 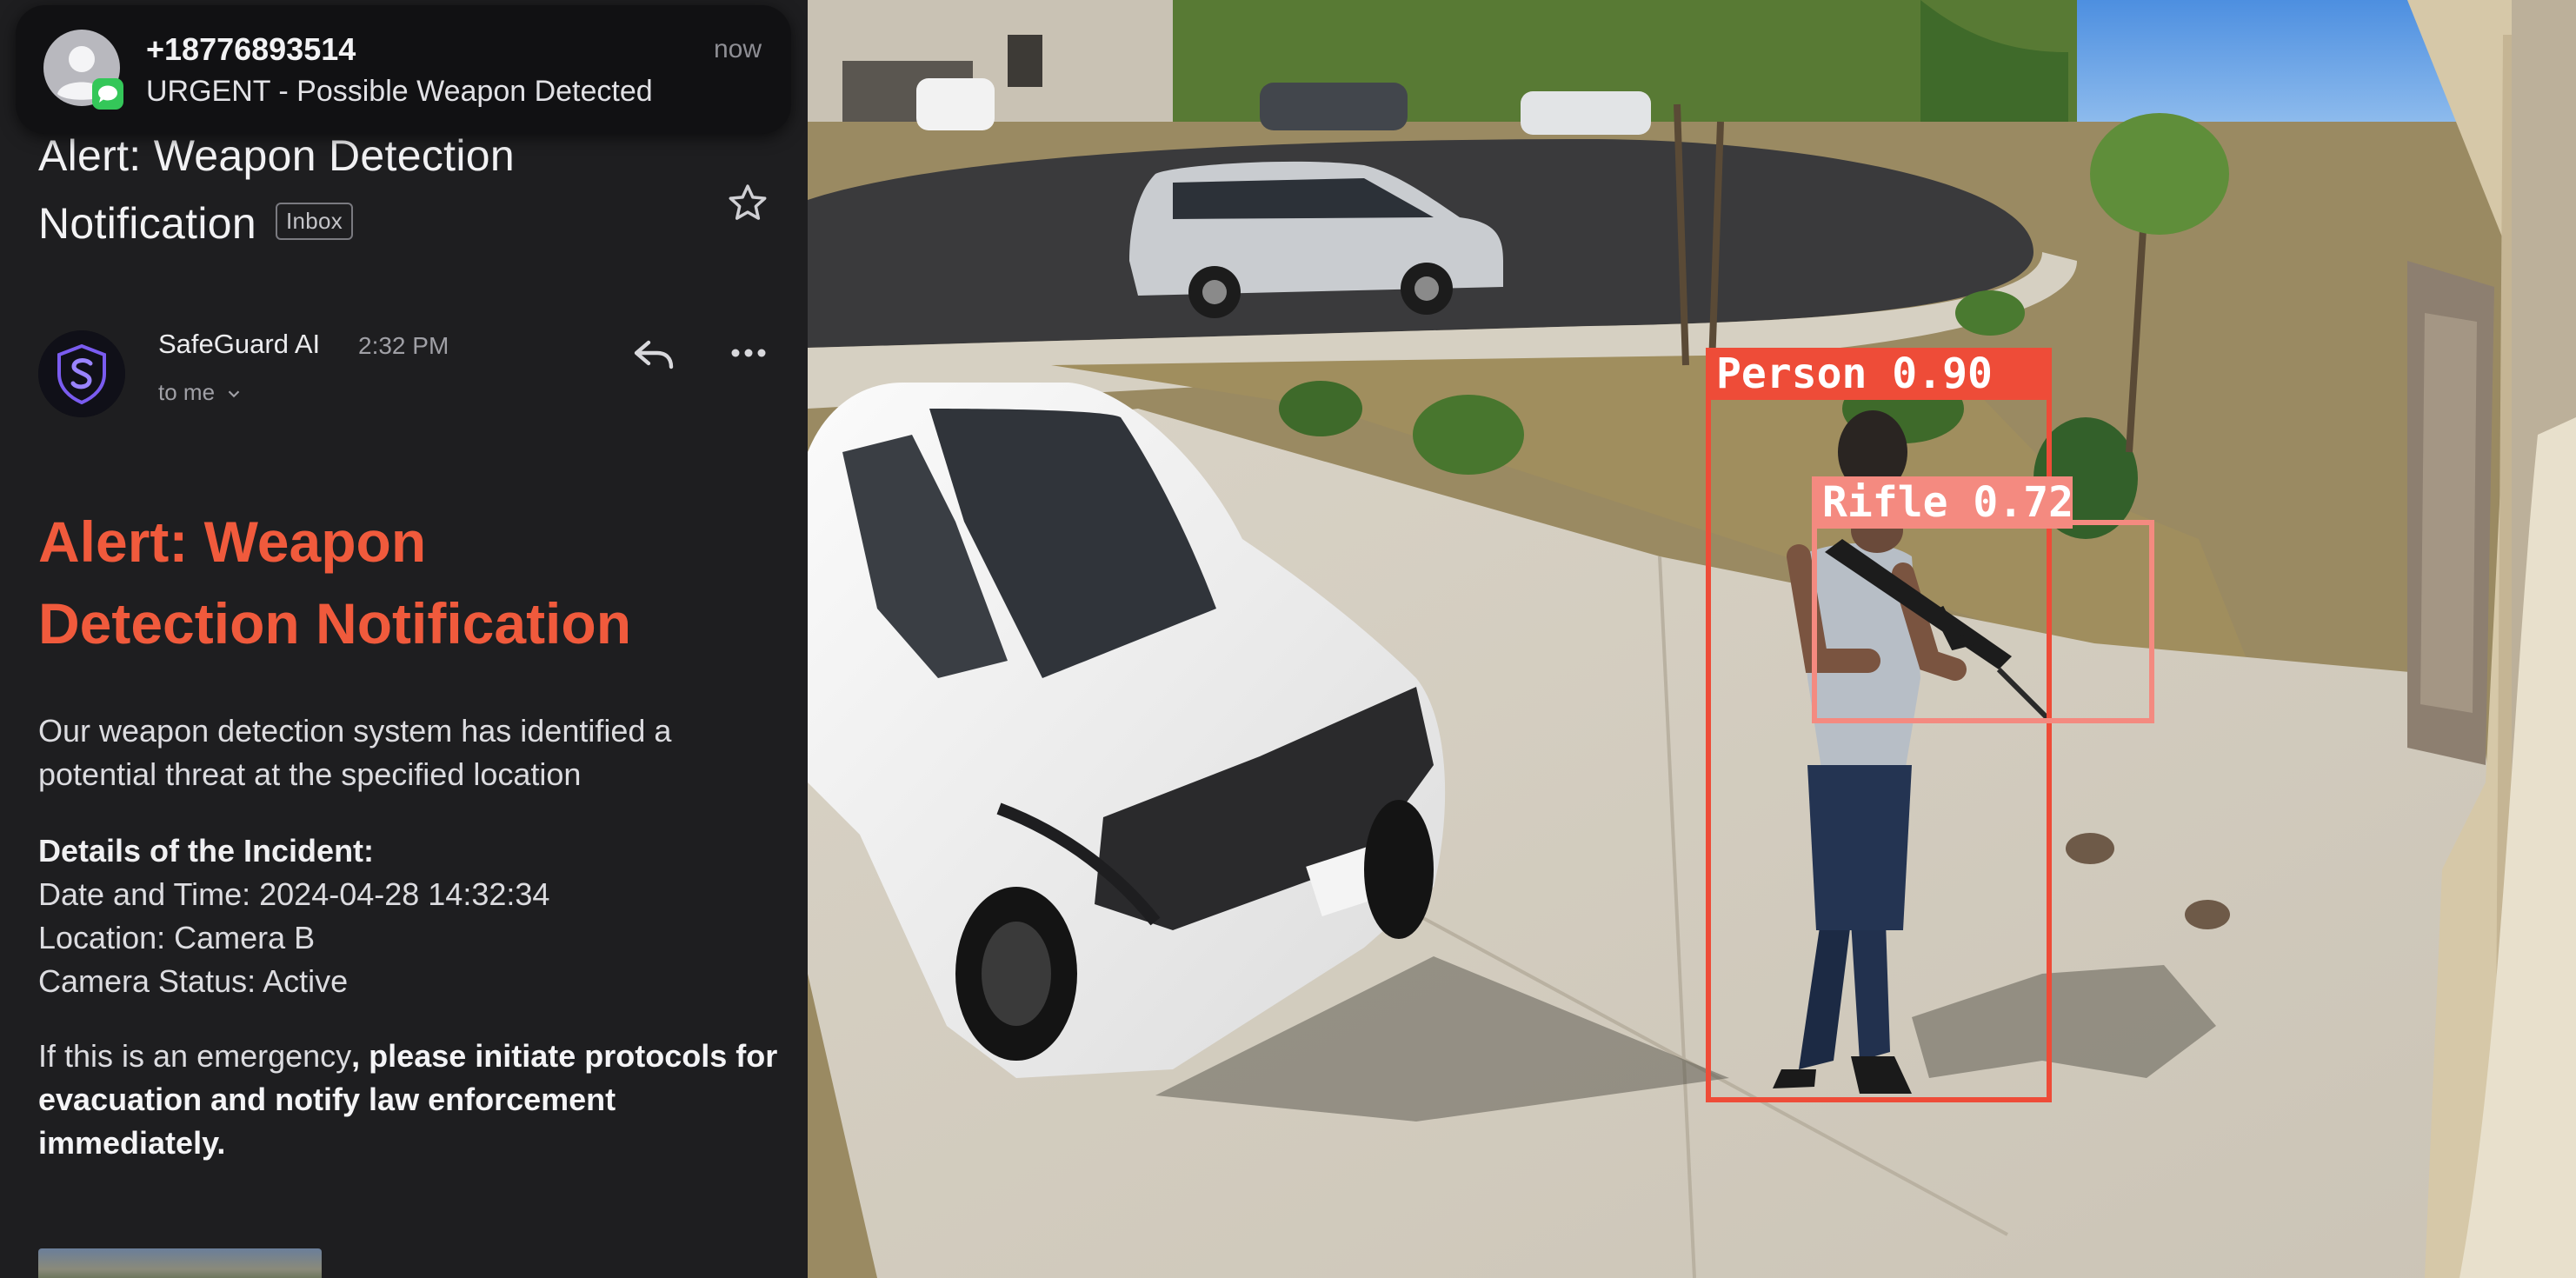 What do you see at coordinates (233, 393) in the screenshot?
I see `chevron-down-icon` at bounding box center [233, 393].